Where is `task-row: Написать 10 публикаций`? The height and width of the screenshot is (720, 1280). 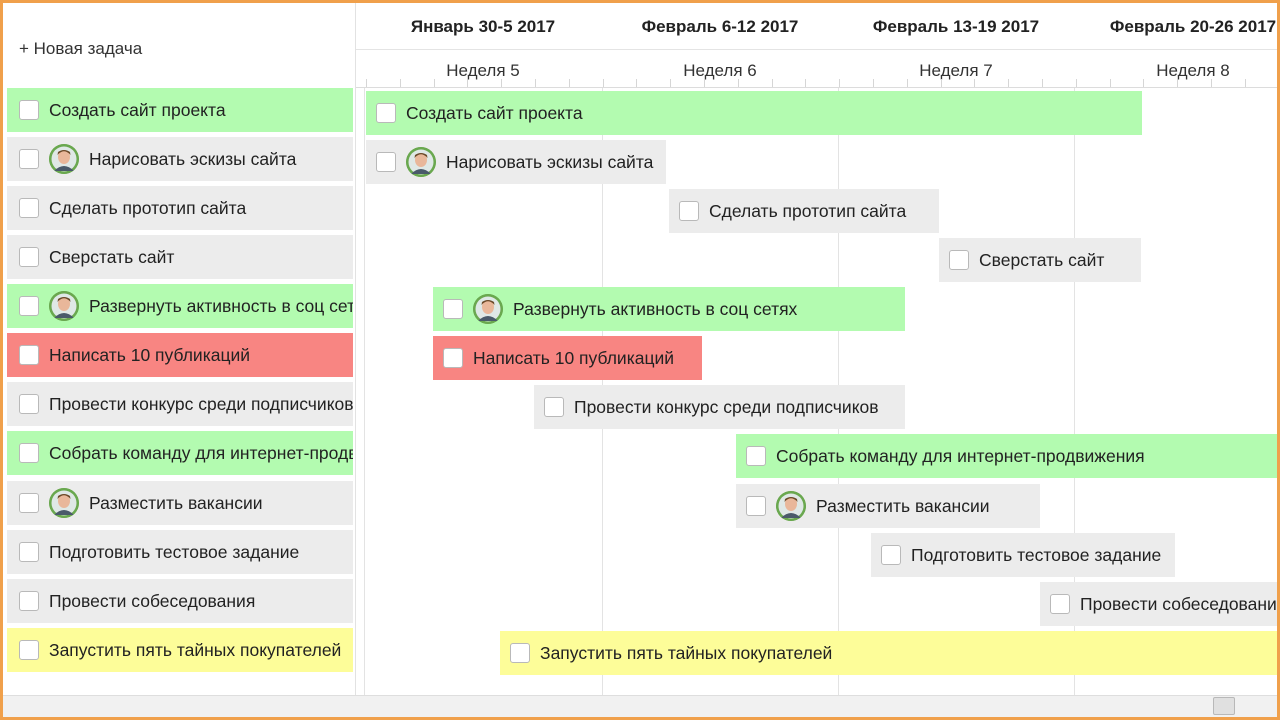 task-row: Написать 10 публикаций is located at coordinates (180, 355).